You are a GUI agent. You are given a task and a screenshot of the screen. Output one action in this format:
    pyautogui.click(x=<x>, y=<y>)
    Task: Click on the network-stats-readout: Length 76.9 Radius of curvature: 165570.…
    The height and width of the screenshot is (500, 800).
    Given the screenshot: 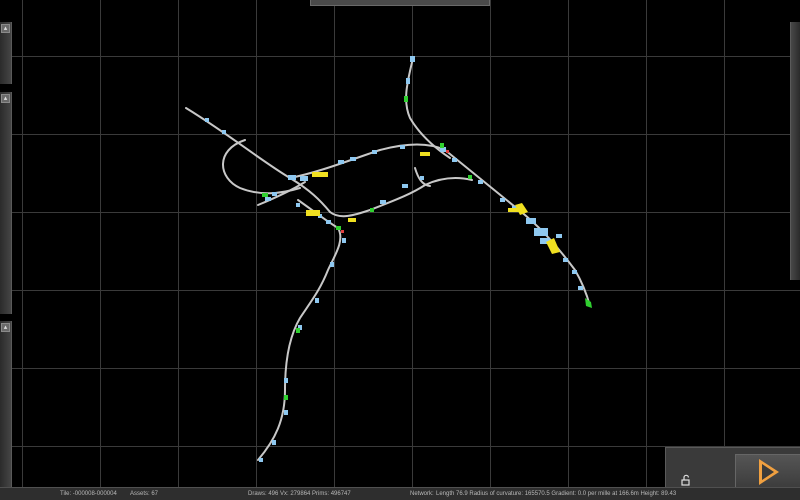 What is the action you would take?
    pyautogui.click(x=556, y=494)
    